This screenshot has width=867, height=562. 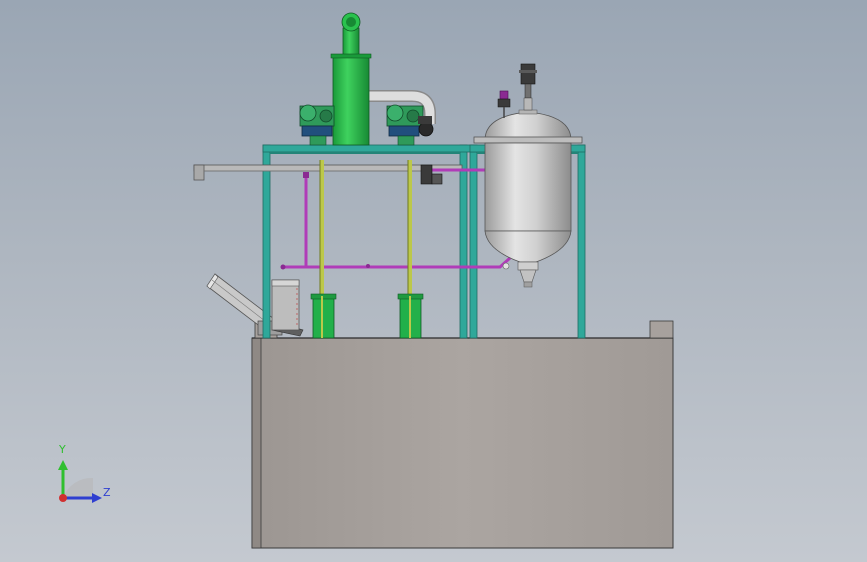 What do you see at coordinates (317, 125) in the screenshot?
I see `gear-motor-left` at bounding box center [317, 125].